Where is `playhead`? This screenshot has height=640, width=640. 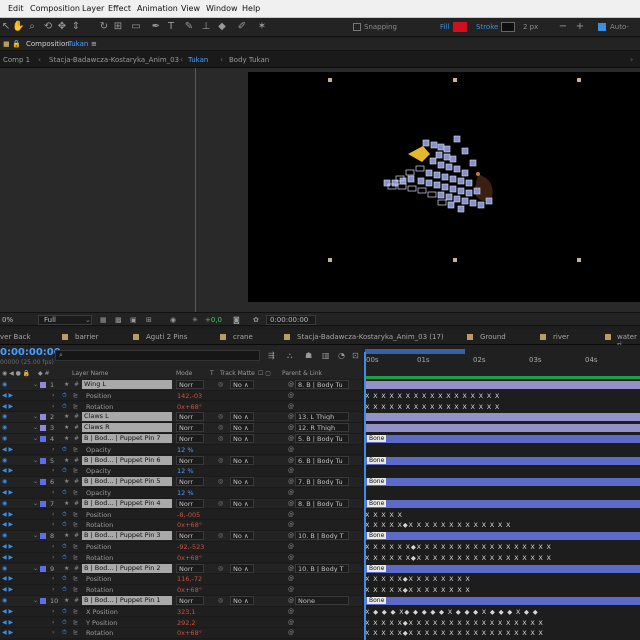 playhead is located at coordinates (365, 496).